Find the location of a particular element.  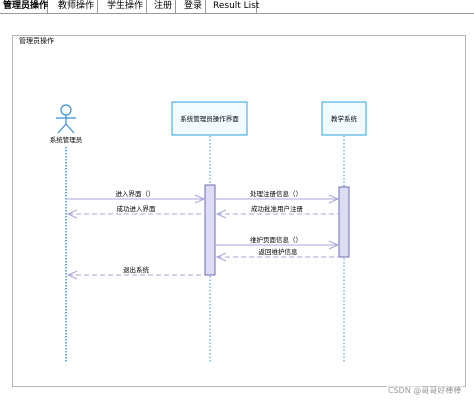

message-enter-interface: 进入界面（） is located at coordinates (136, 197).